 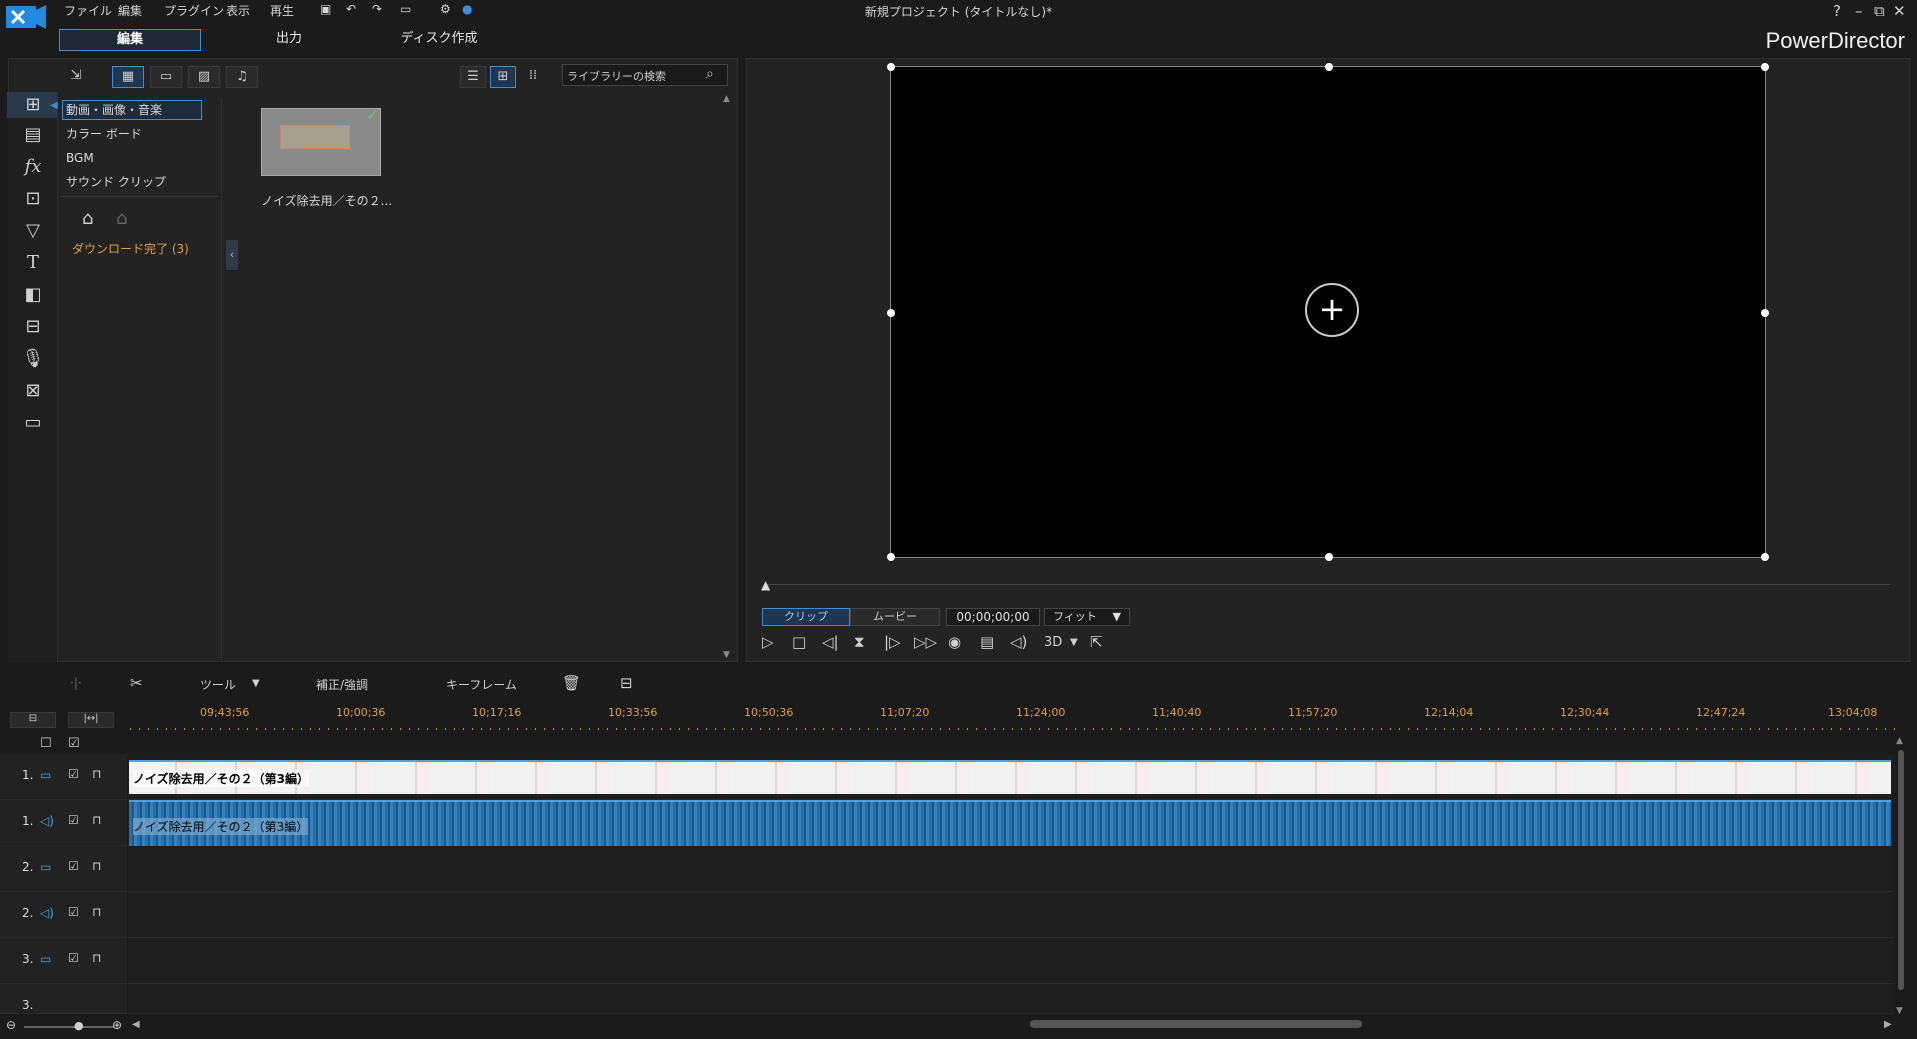 I want to click on template-room-icon: ▤, so click(x=33, y=135).